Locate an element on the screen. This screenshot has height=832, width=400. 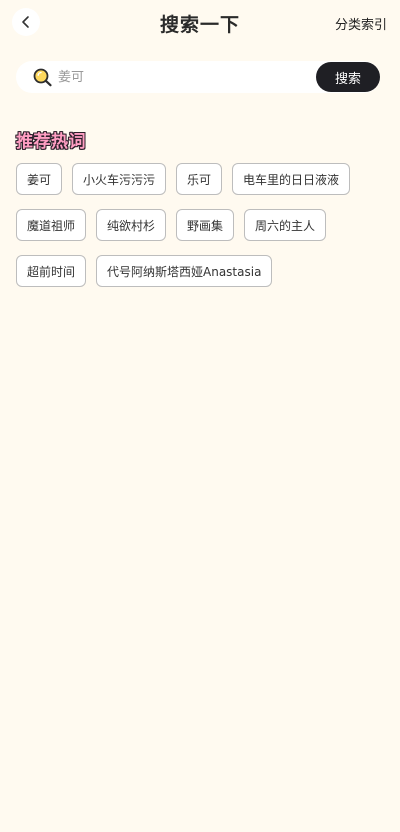
hot-word-tag: 小火车污污污 is located at coordinates (119, 179).